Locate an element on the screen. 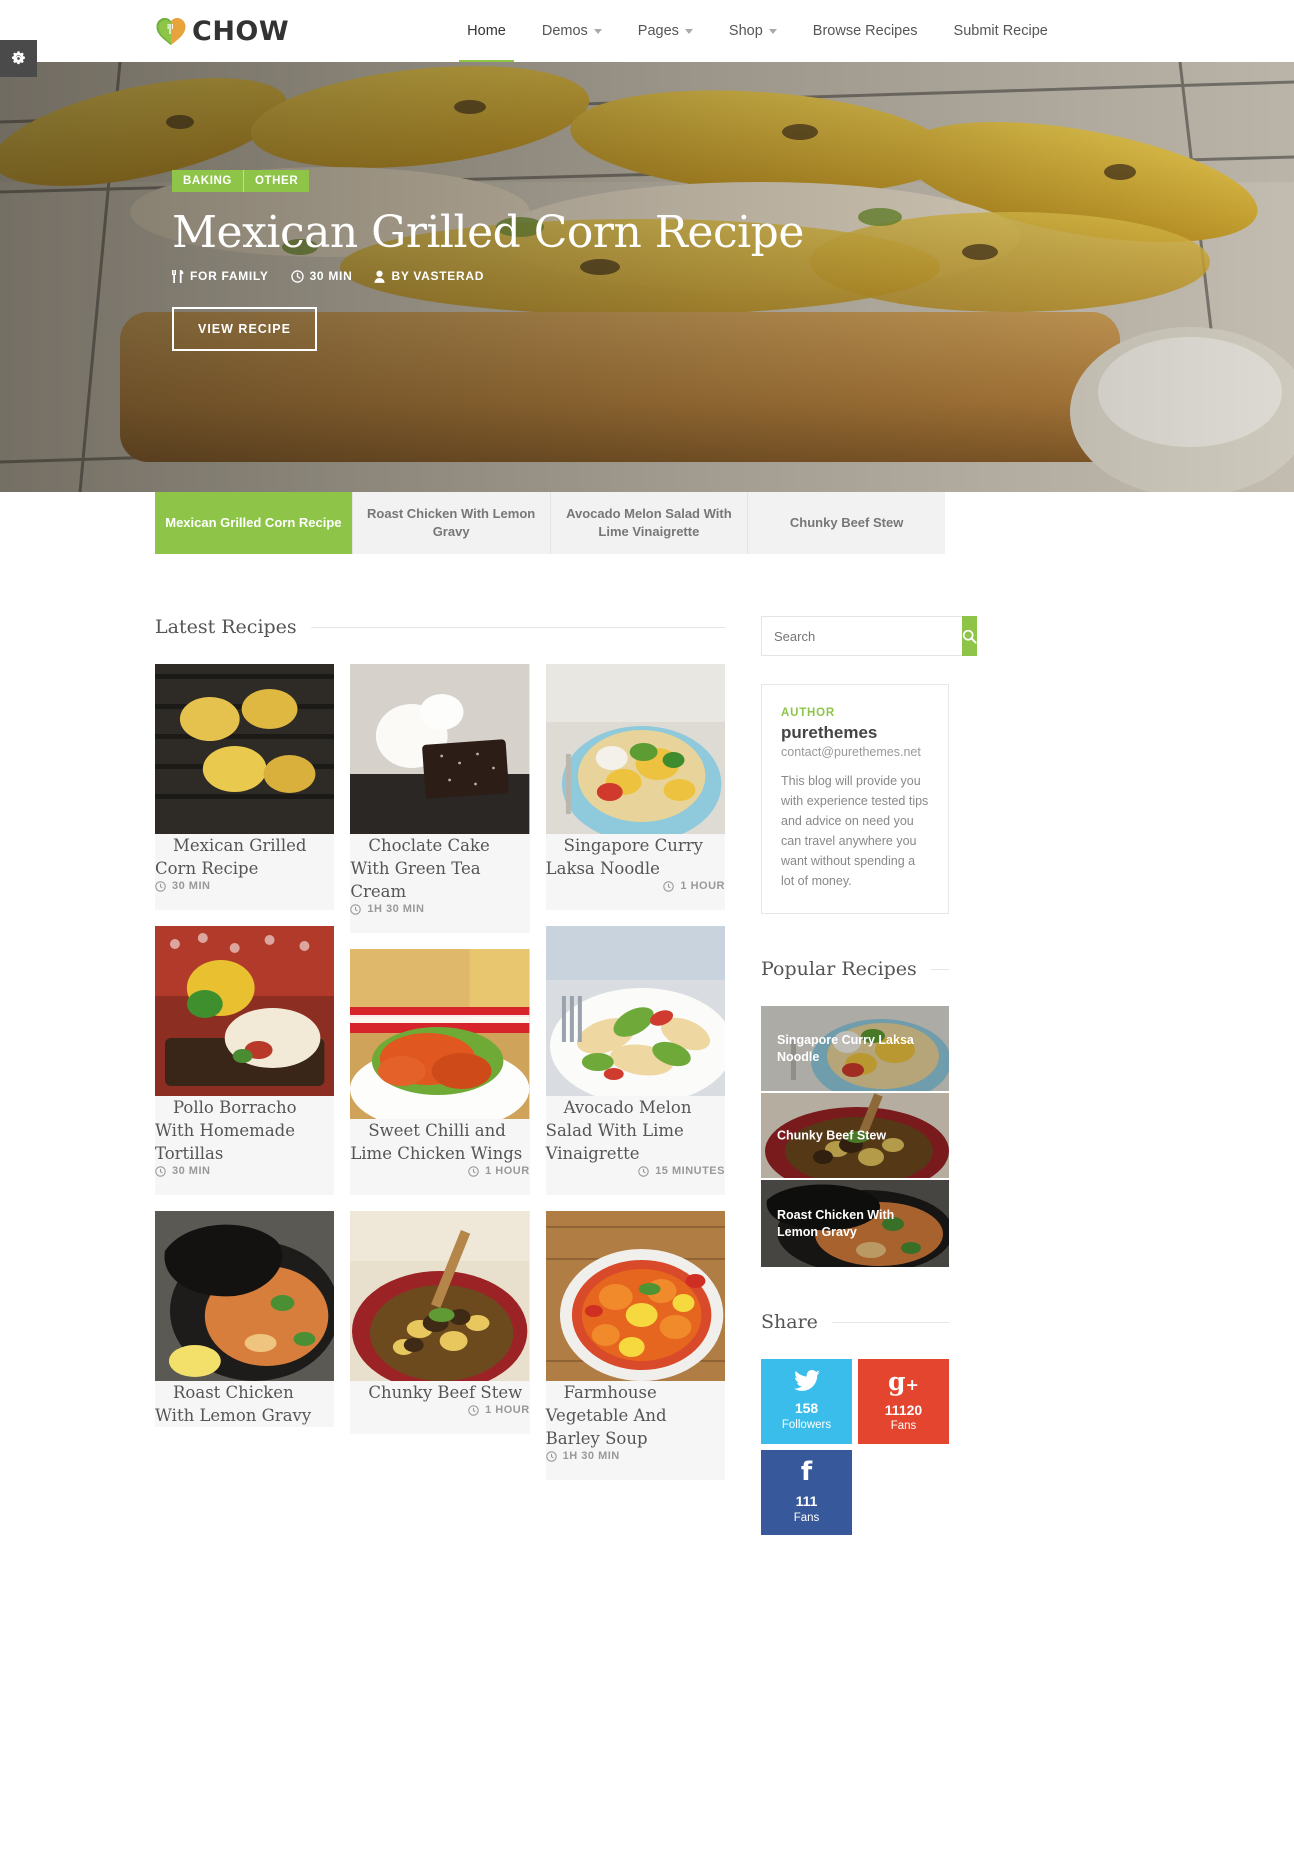 The width and height of the screenshot is (1294, 1870). slider-tab-1: Roast Chicken With Lemon Gravy is located at coordinates (451, 523).